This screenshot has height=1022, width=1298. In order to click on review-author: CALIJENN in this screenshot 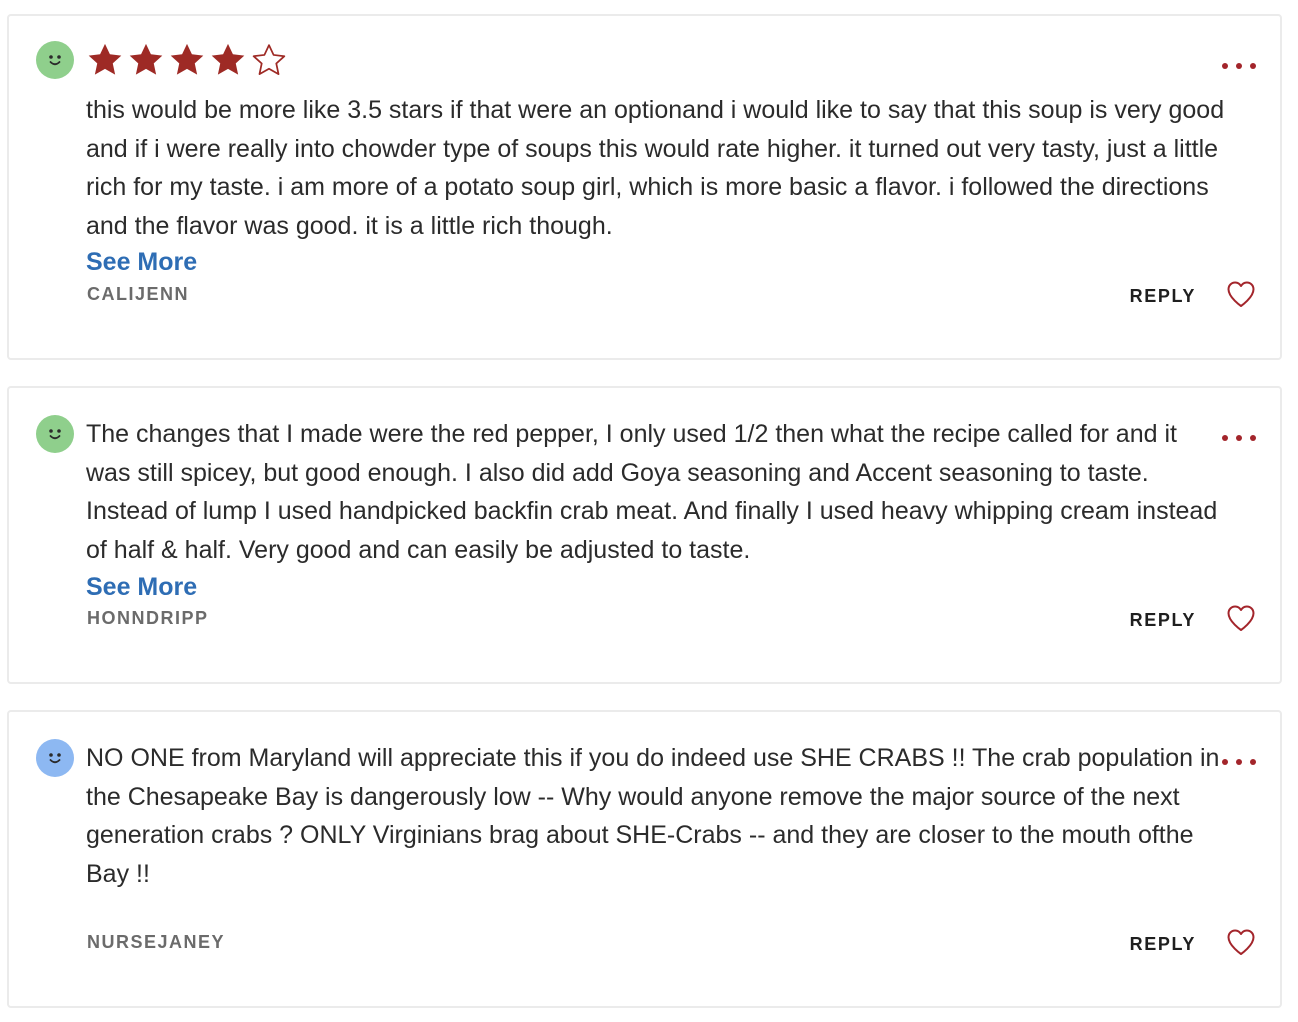, I will do `click(138, 294)`.